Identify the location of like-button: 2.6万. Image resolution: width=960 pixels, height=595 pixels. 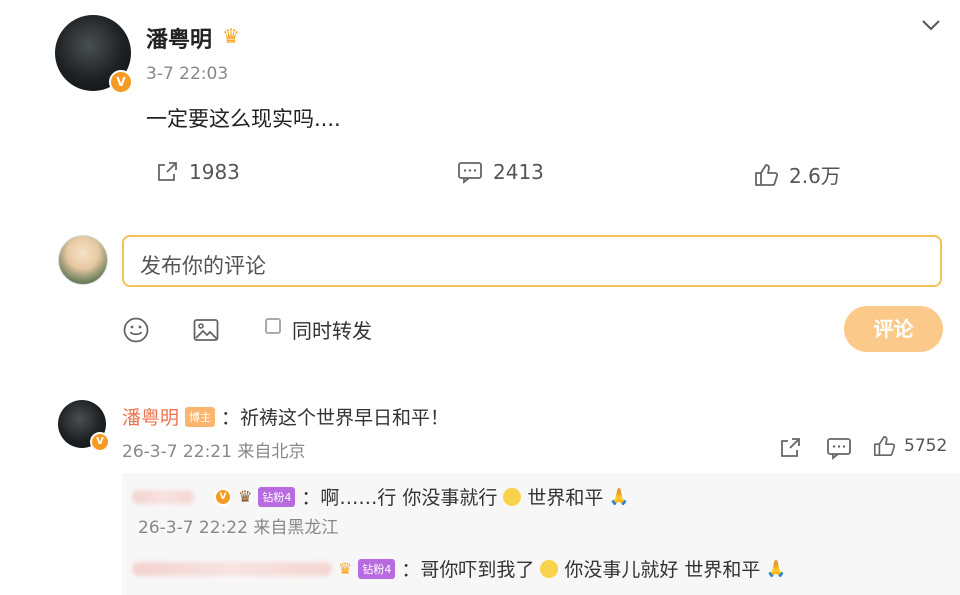
(797, 174).